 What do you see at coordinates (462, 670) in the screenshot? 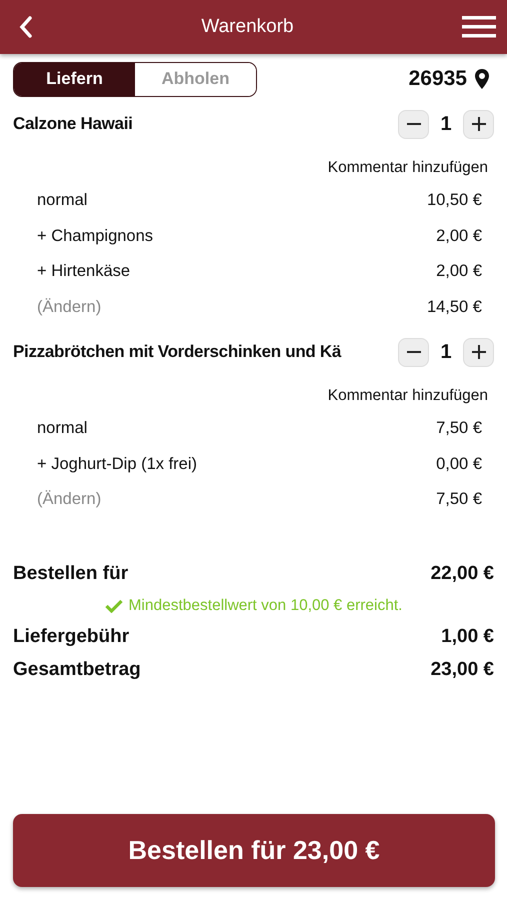
I see `summary-amount: 23,00 €` at bounding box center [462, 670].